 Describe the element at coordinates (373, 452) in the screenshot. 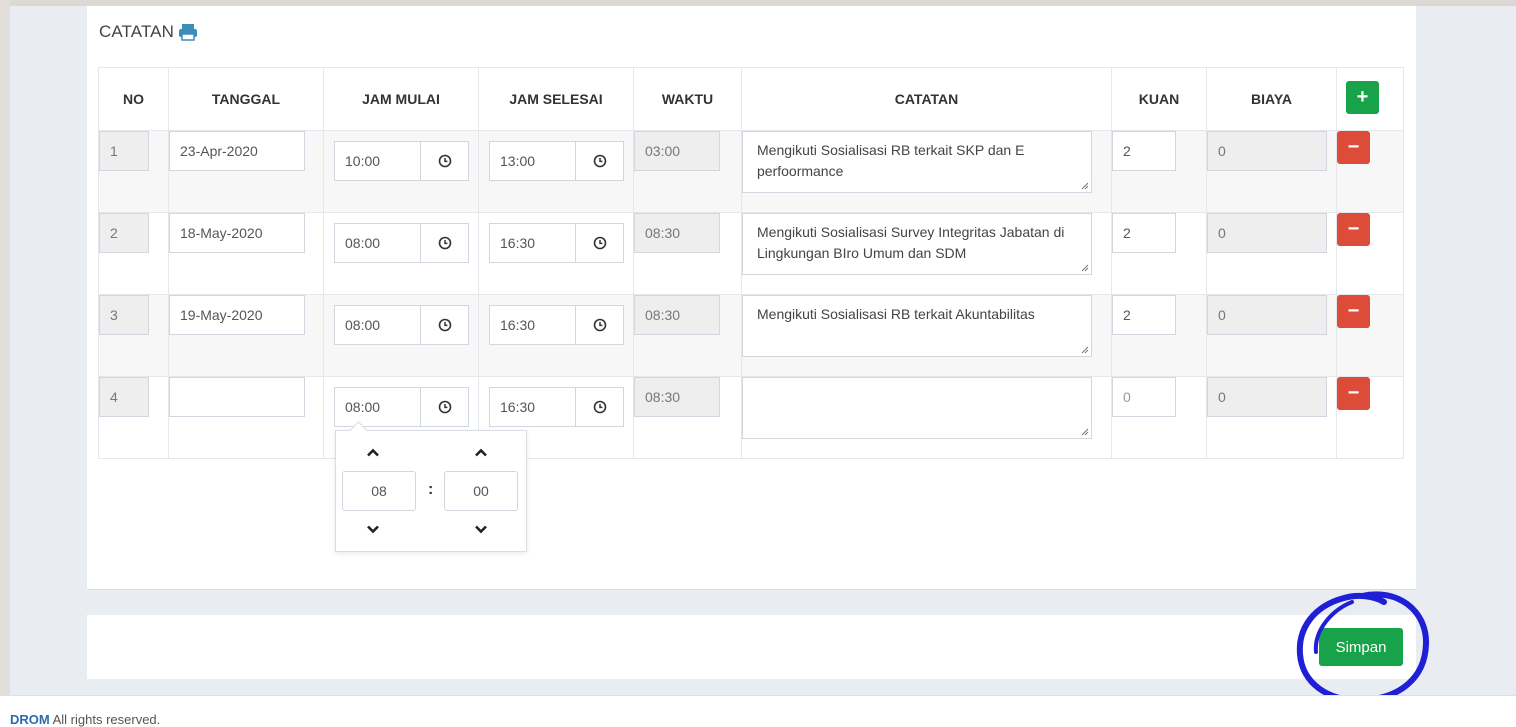

I see `hour-up-chevron-icon` at that location.